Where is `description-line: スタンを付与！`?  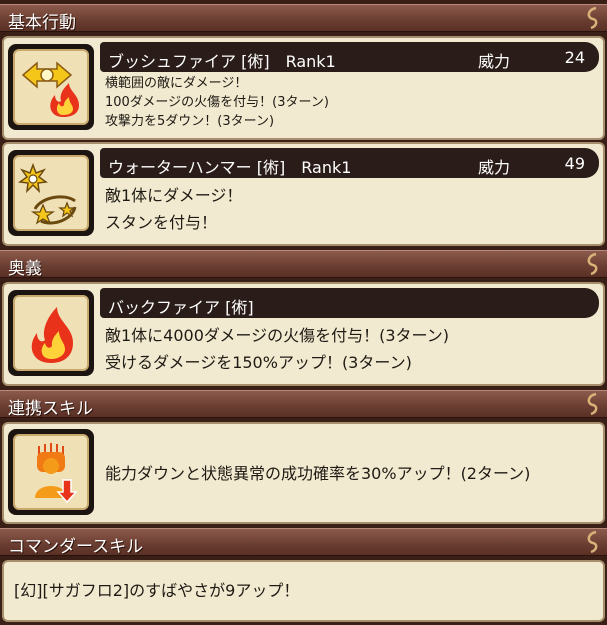 description-line: スタンを付与！ is located at coordinates (161, 222).